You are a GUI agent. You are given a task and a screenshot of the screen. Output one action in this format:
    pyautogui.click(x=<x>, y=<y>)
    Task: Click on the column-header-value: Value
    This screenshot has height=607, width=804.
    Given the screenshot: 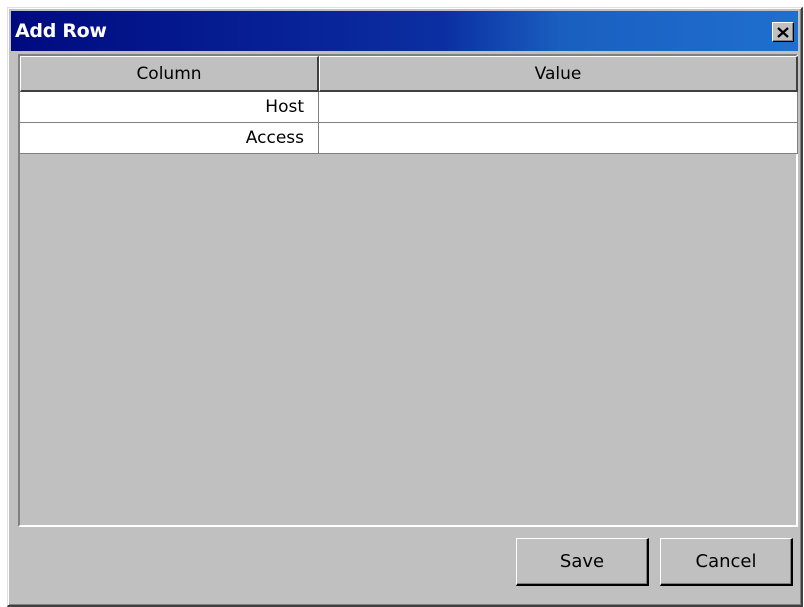 What is the action you would take?
    pyautogui.click(x=558, y=74)
    